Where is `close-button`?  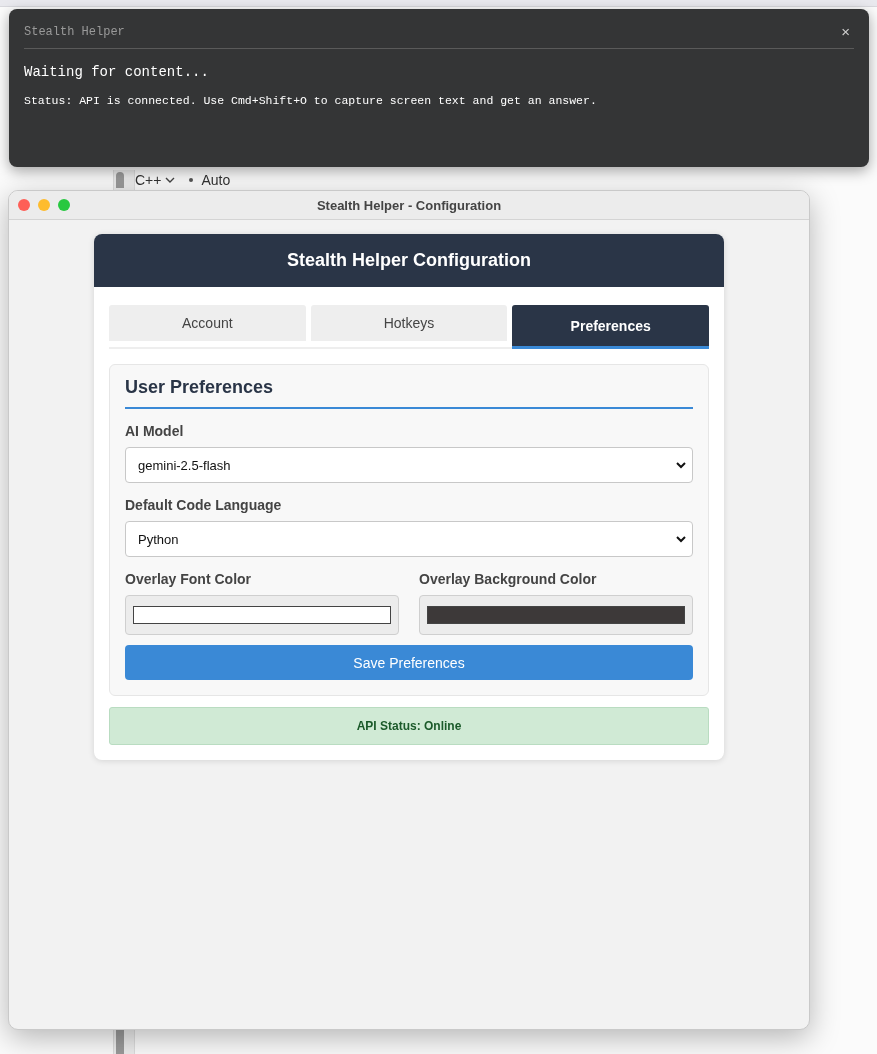
close-button is located at coordinates (24, 205).